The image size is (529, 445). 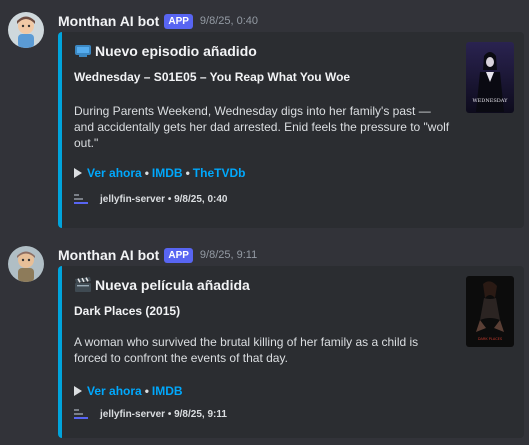 I want to click on embed-footer: jellyfin-server • 9/8/25, 0:40, so click(x=150, y=199).